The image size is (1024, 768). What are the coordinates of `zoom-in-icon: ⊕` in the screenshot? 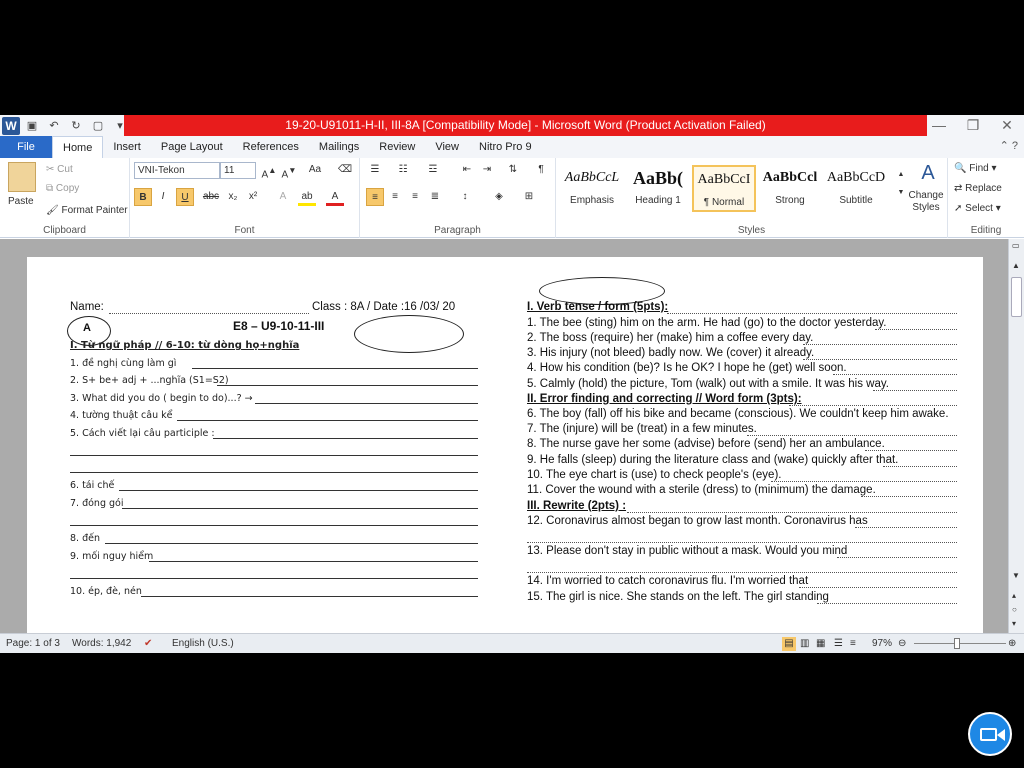 It's located at (1012, 643).